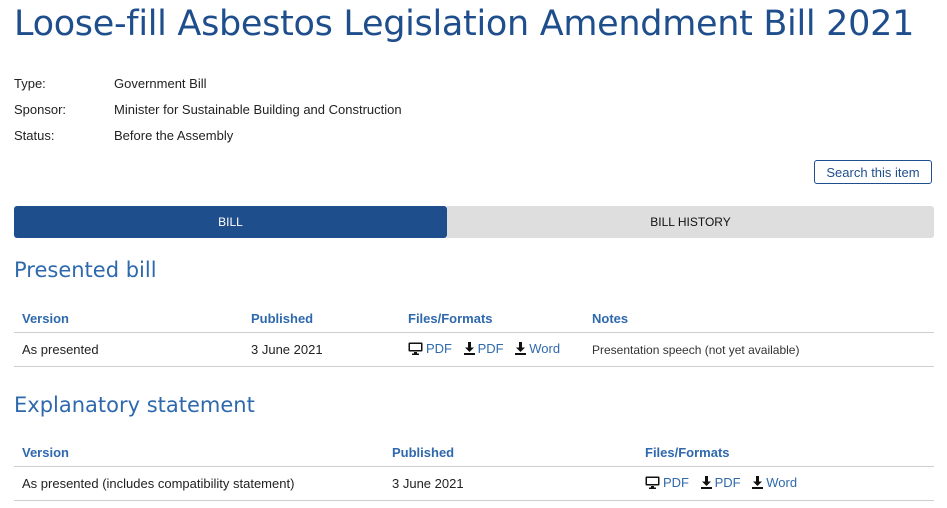  I want to click on tab-bill: BILL, so click(230, 222).